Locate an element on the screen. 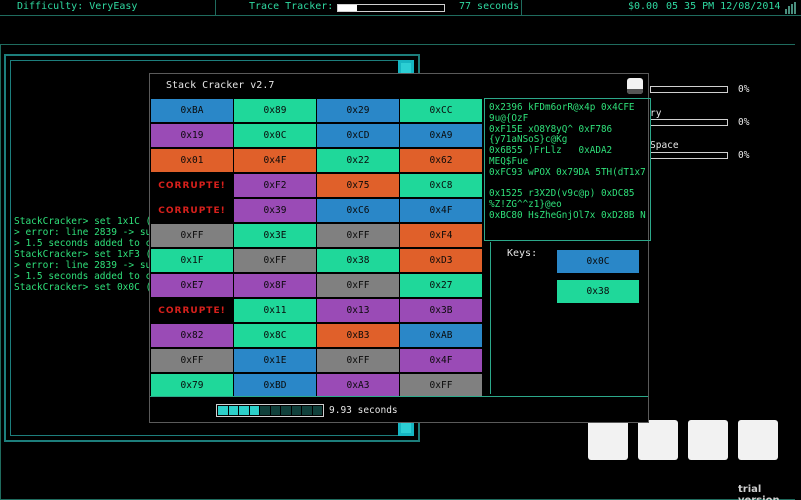 The image size is (801, 500). stack-cell: 0x01 is located at coordinates (192, 160).